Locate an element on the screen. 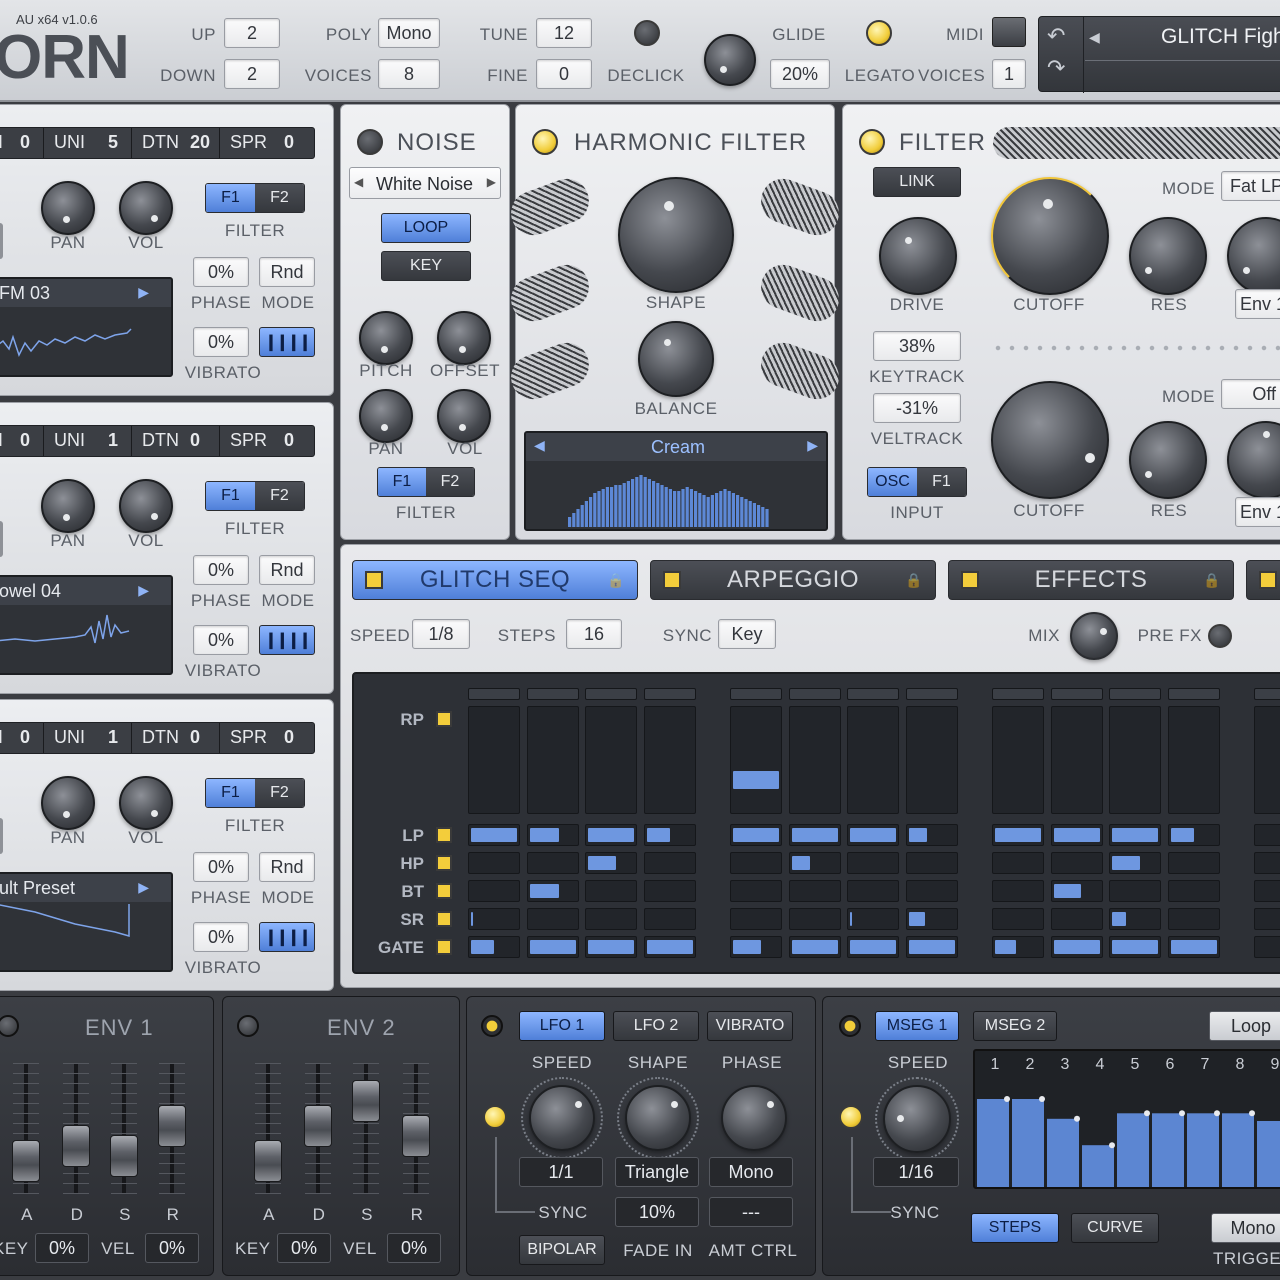  harmonic-power-led is located at coordinates (545, 142).